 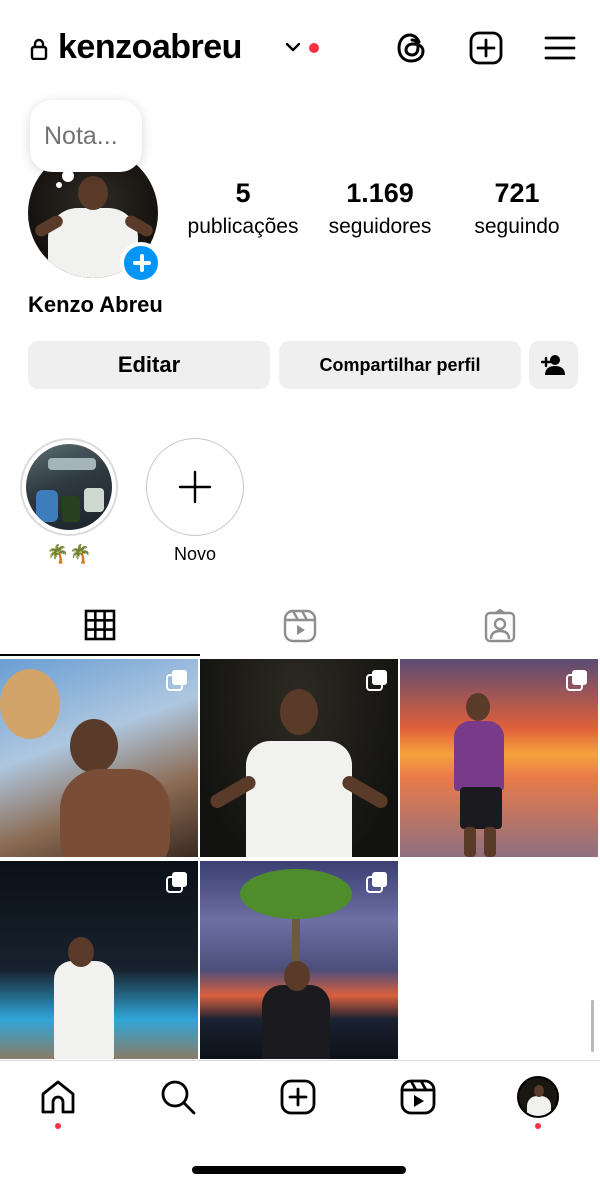 What do you see at coordinates (380, 226) in the screenshot?
I see `followers-label: seguidores` at bounding box center [380, 226].